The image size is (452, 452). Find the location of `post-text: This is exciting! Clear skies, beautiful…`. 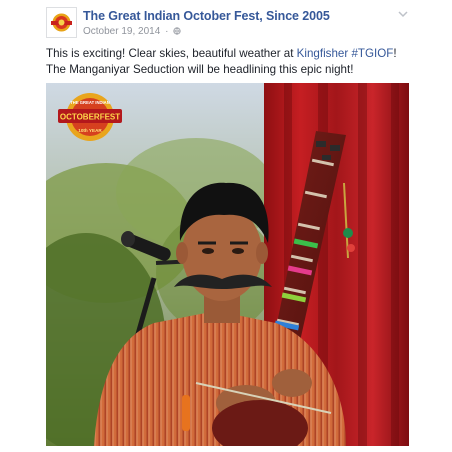

post-text: This is exciting! Clear skies, beautiful… is located at coordinates (231, 62).